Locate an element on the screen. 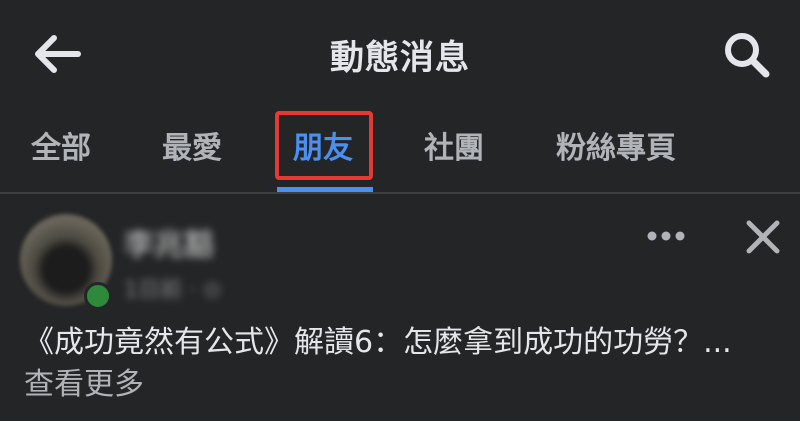  tab-all: 全部 is located at coordinates (61, 149).